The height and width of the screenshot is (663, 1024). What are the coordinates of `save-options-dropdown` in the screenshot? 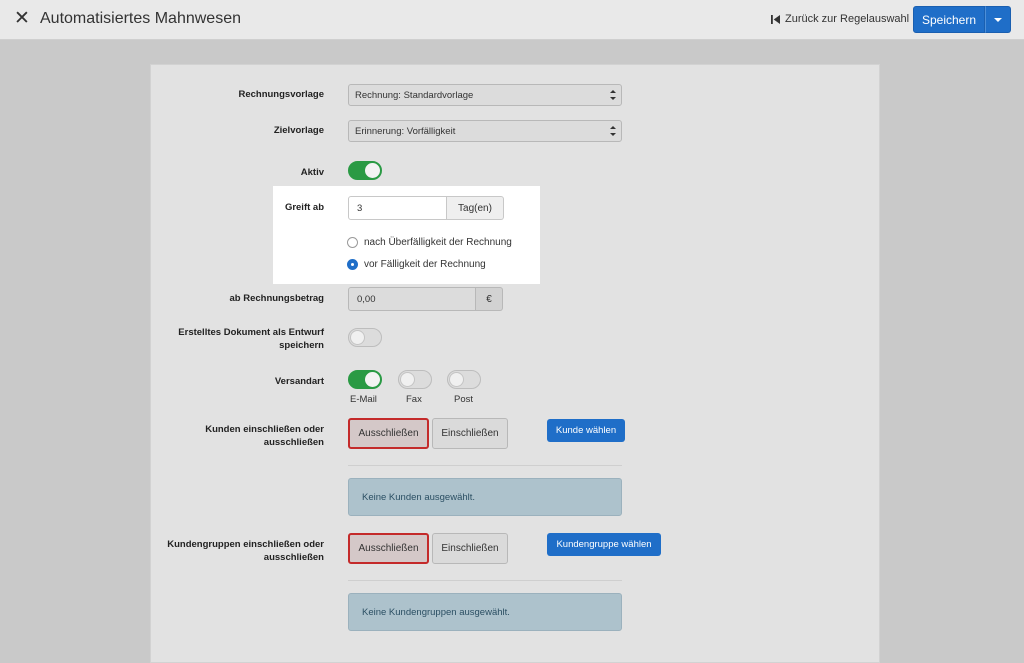 It's located at (998, 19).